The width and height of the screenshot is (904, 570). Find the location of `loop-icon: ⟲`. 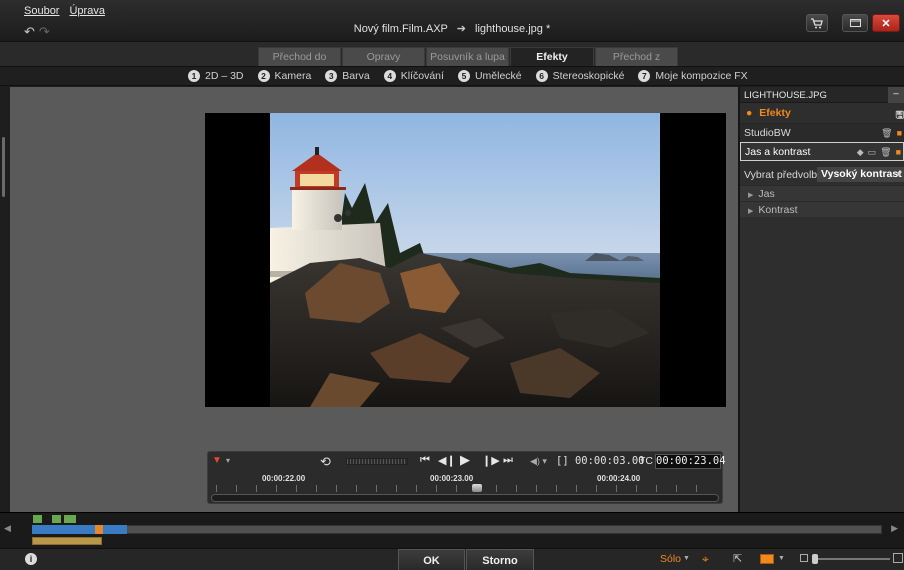

loop-icon: ⟲ is located at coordinates (325, 462).